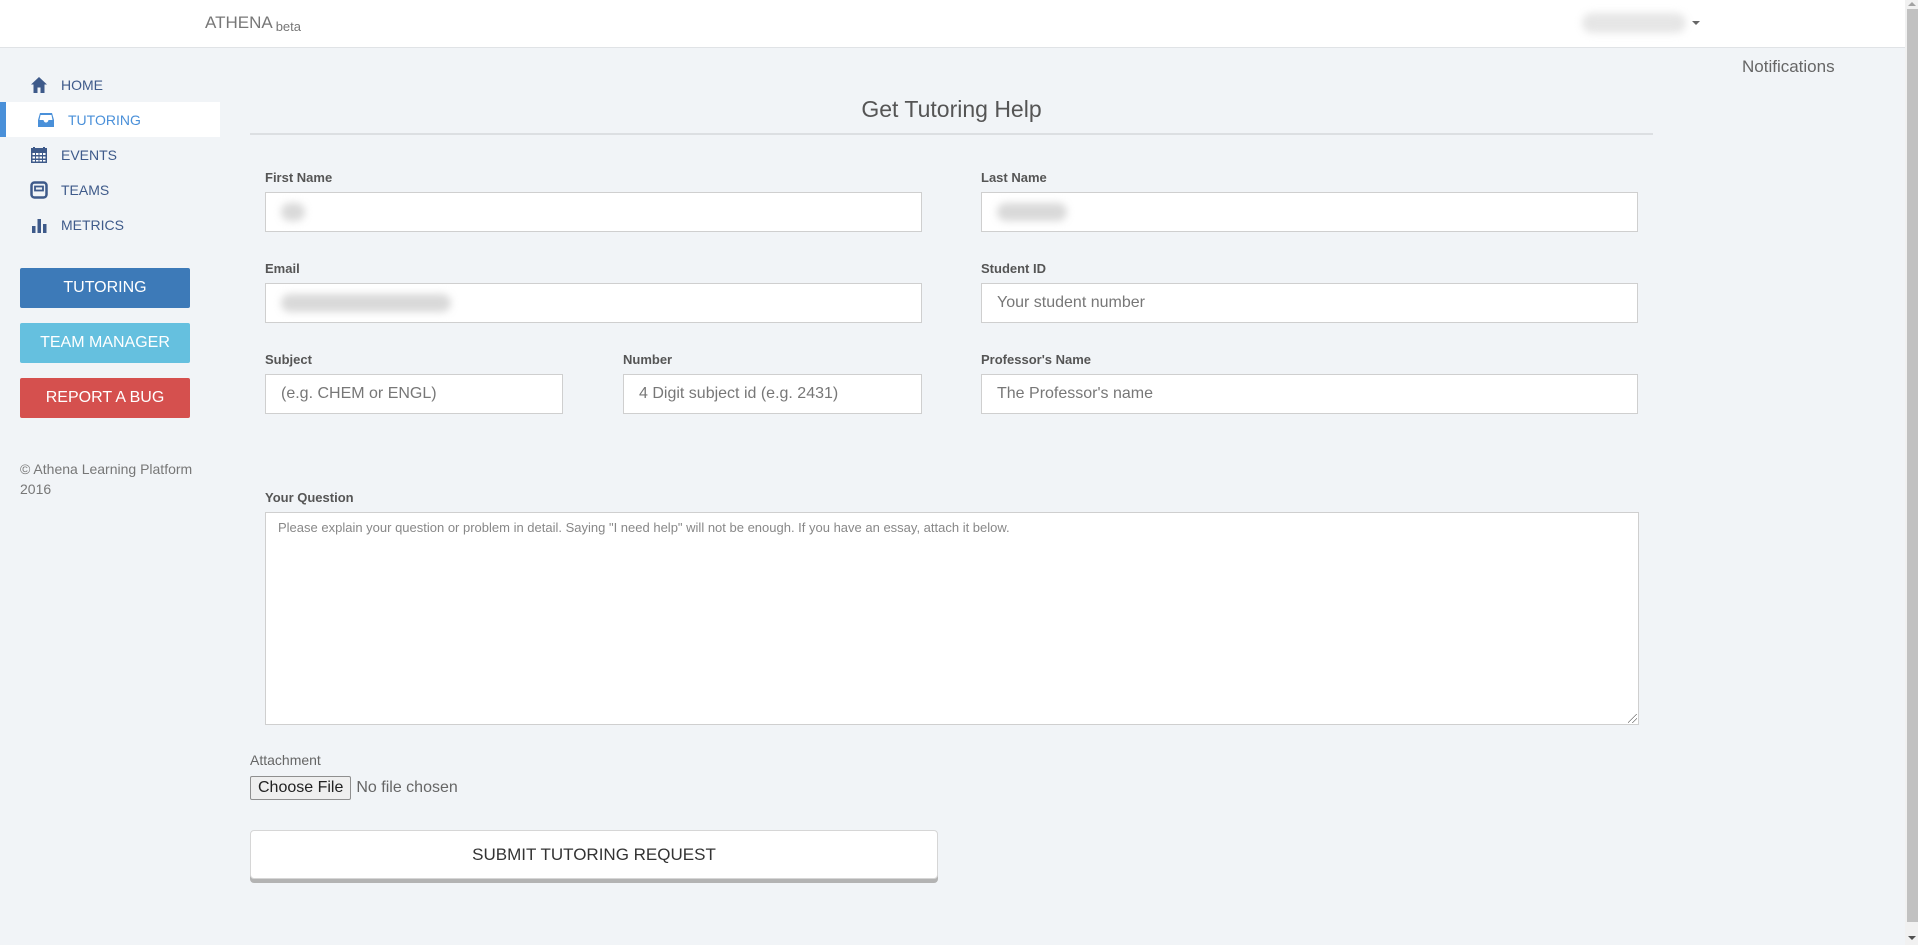 The image size is (1918, 945). I want to click on sidebar-item-label: HOME, so click(82, 84).